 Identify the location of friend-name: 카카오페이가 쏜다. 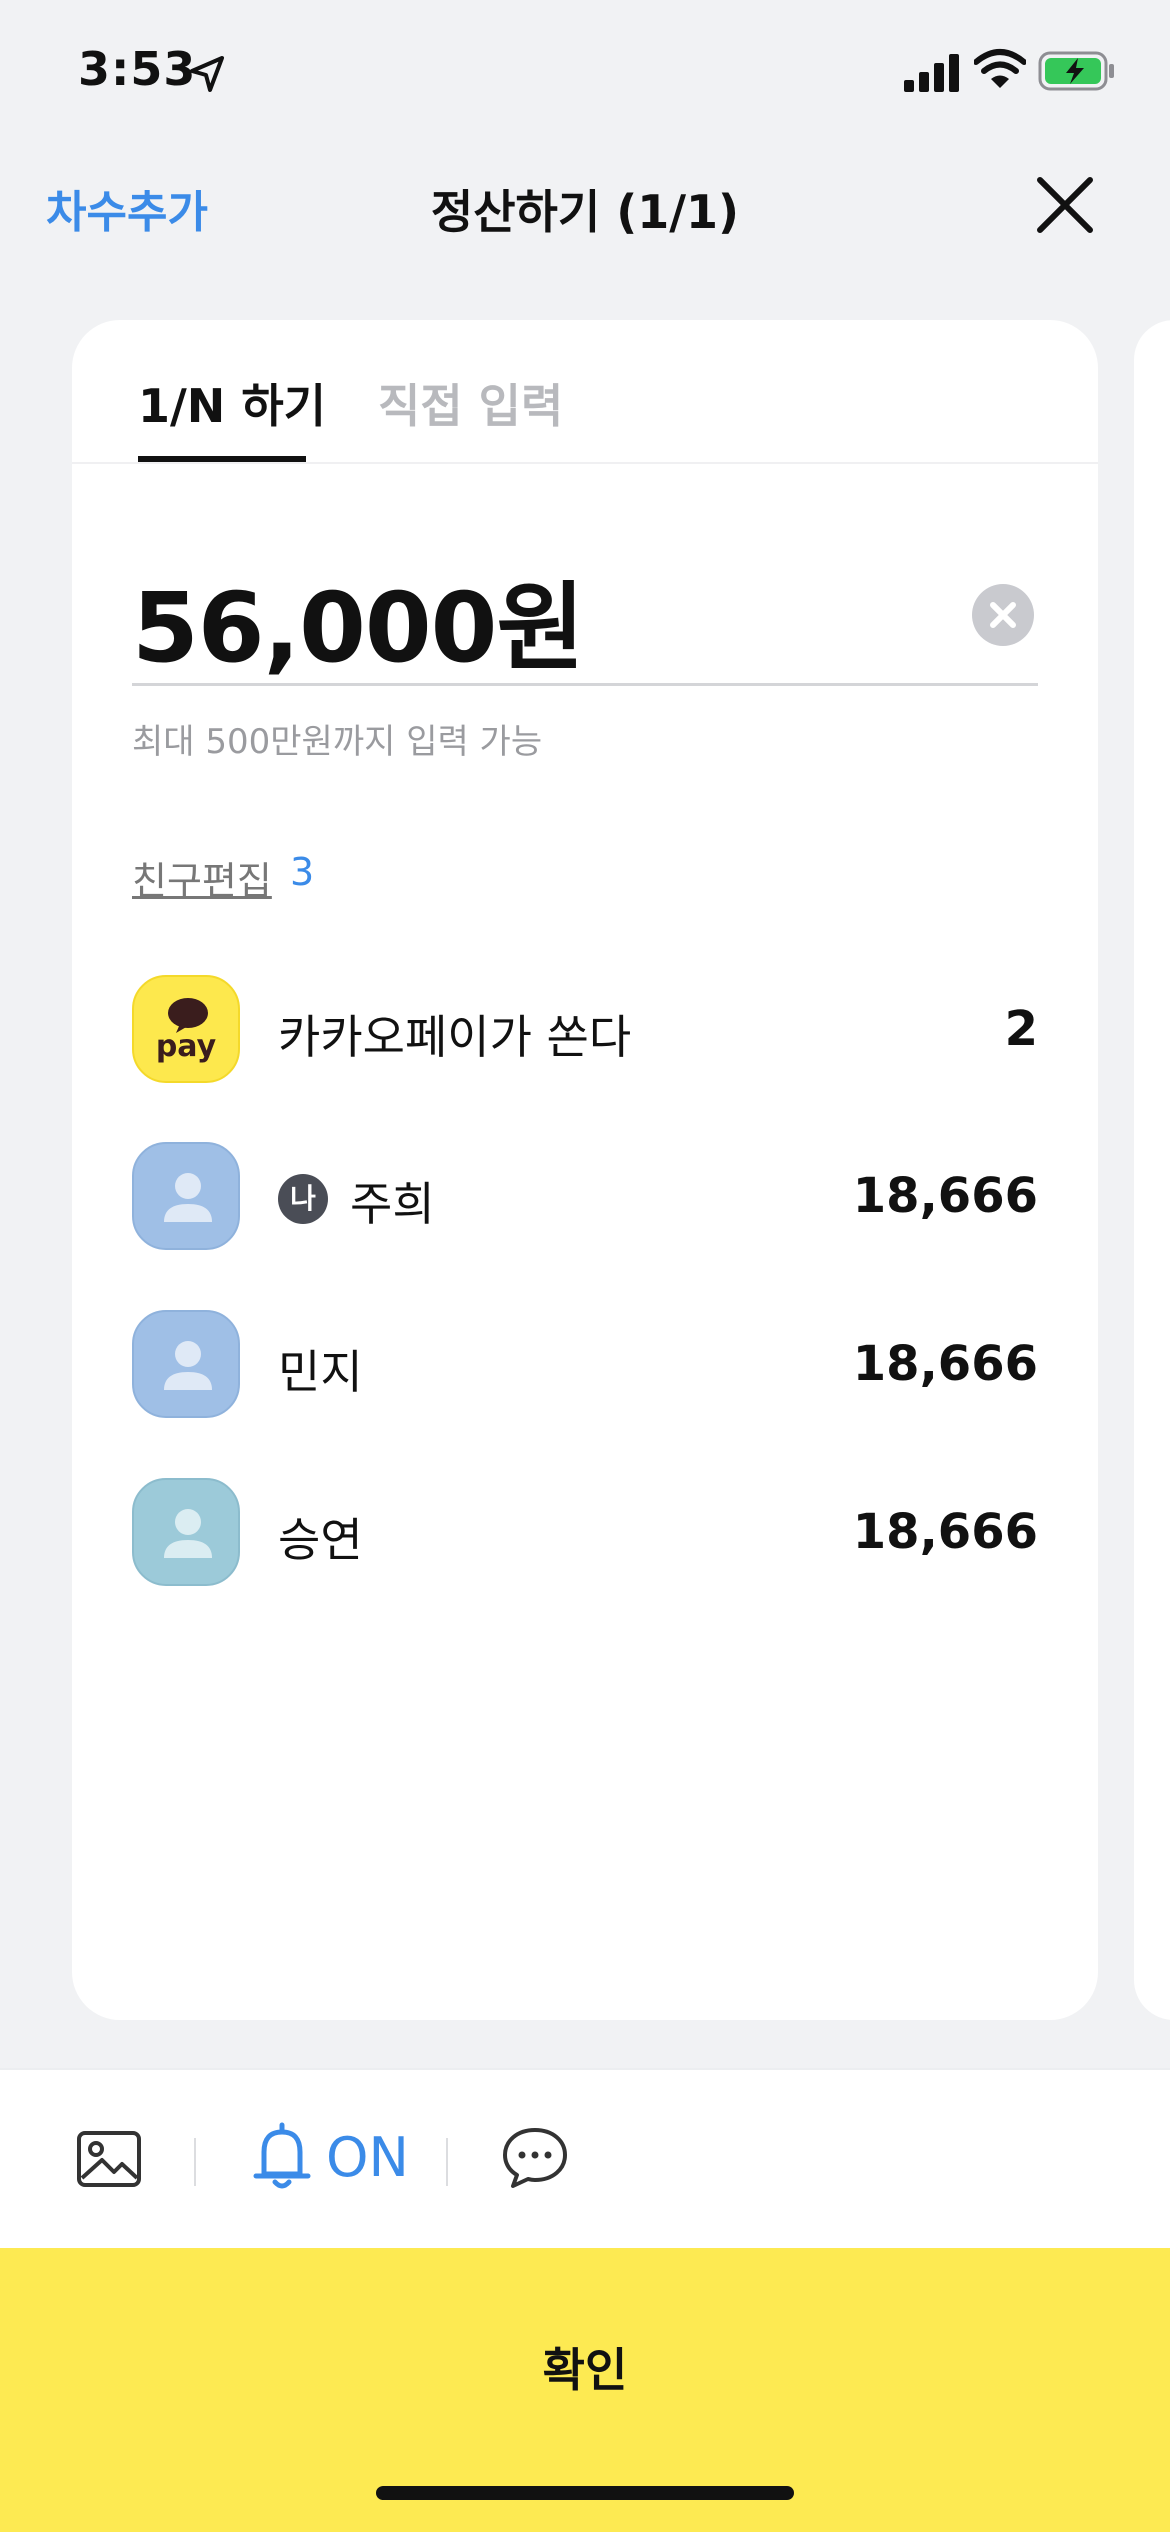
(455, 1037).